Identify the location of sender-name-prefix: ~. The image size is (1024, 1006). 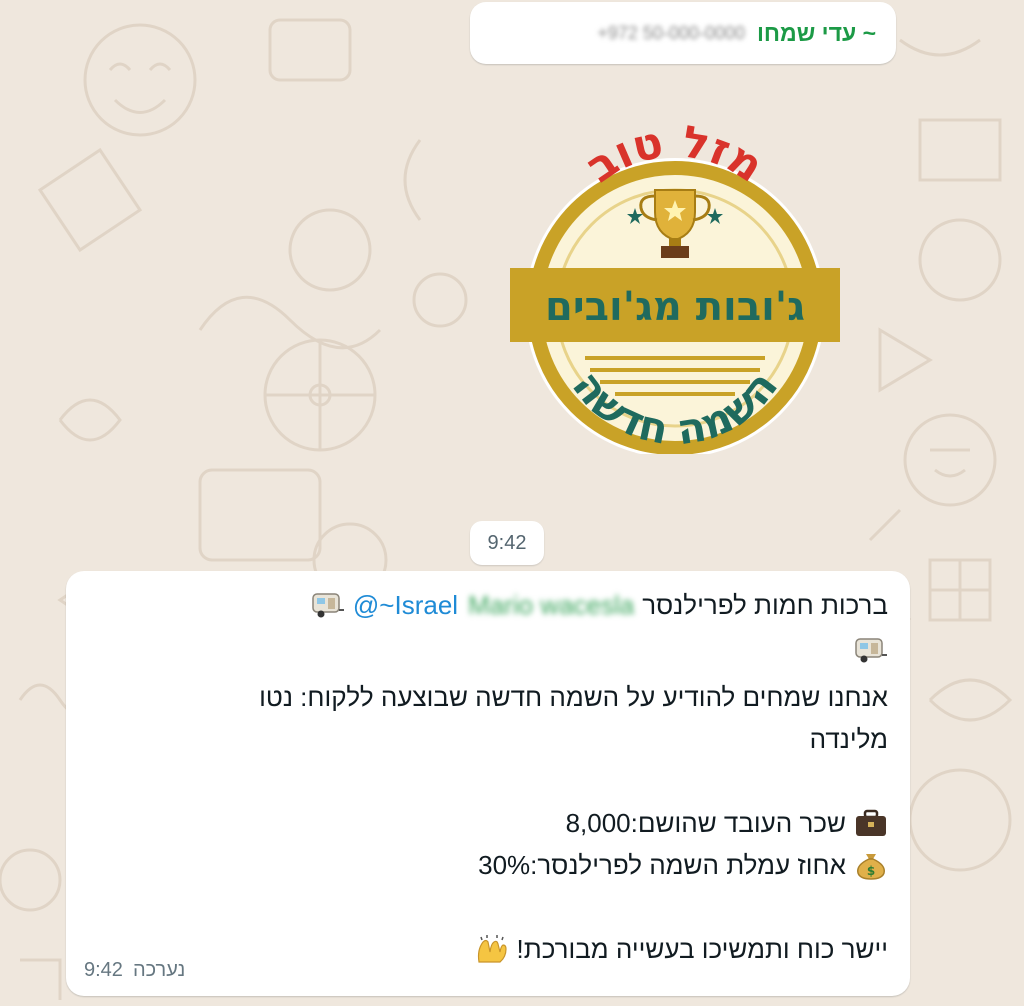
(869, 32).